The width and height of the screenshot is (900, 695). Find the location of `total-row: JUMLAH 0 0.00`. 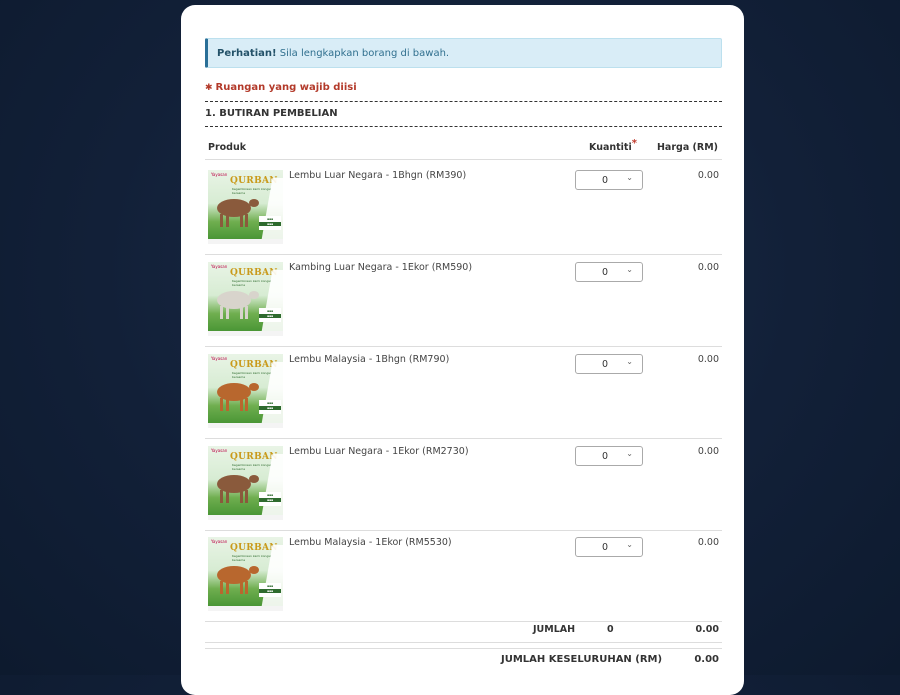

total-row: JUMLAH 0 0.00 is located at coordinates (463, 632).